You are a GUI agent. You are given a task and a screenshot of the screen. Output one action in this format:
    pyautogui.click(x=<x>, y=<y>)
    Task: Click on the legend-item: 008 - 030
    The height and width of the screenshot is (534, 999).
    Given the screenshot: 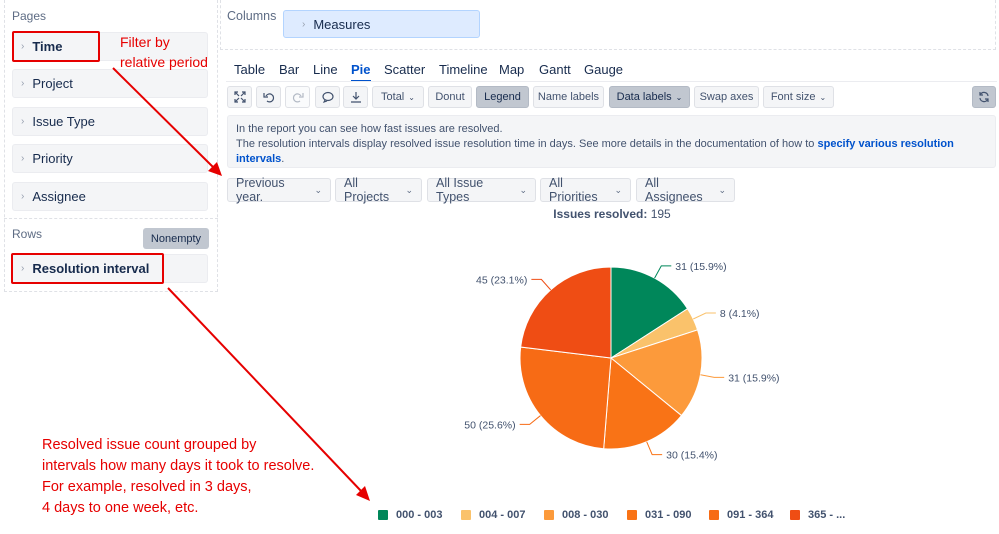 What is the action you would take?
    pyautogui.click(x=576, y=515)
    